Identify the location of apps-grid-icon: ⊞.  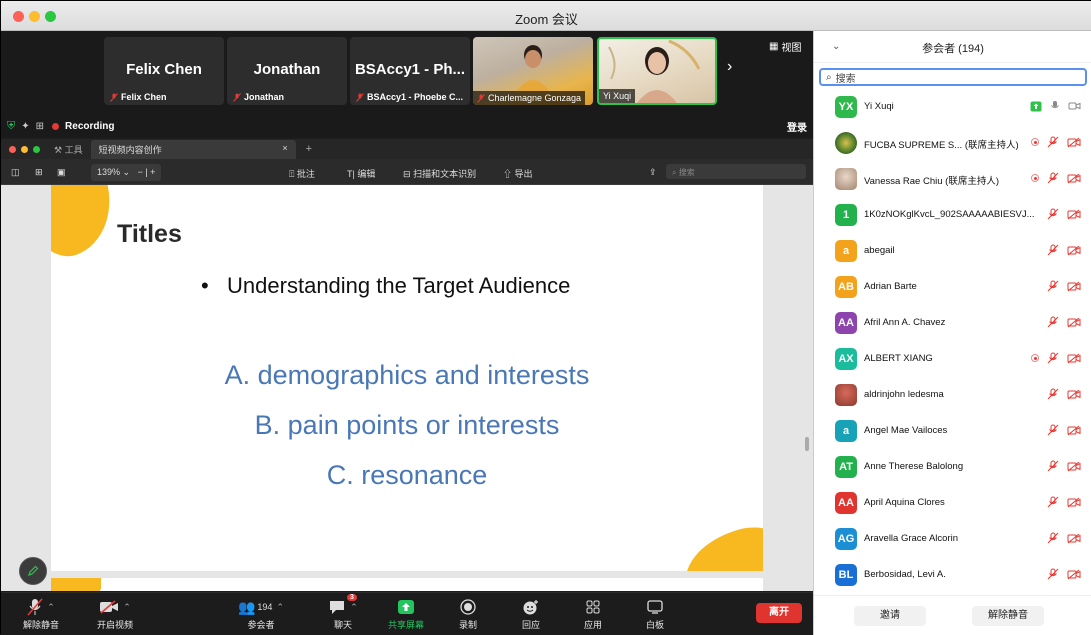
(40, 126).